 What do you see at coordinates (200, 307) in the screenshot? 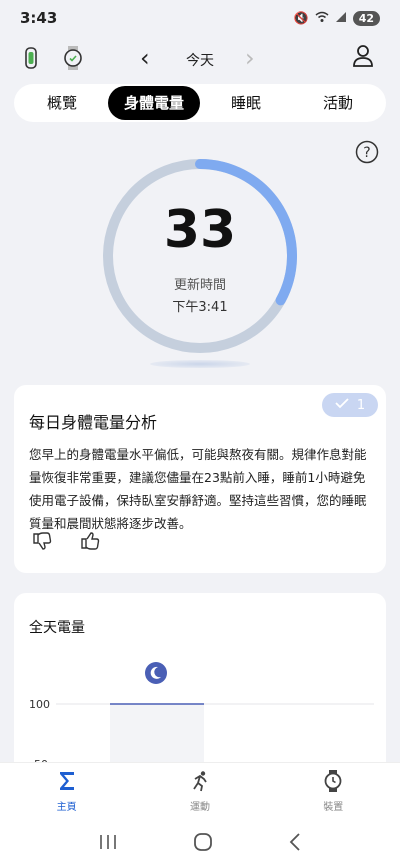
I see `updated-time: 下午3:41` at bounding box center [200, 307].